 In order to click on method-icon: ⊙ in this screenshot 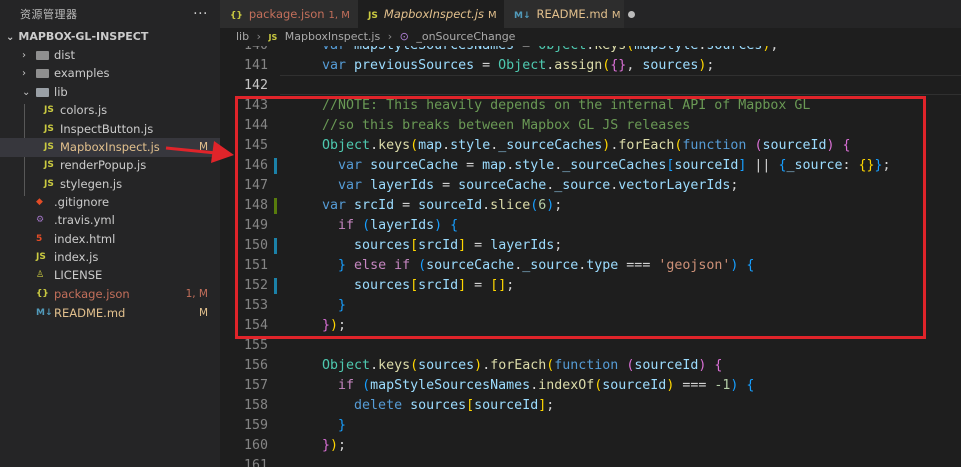, I will do `click(404, 36)`.